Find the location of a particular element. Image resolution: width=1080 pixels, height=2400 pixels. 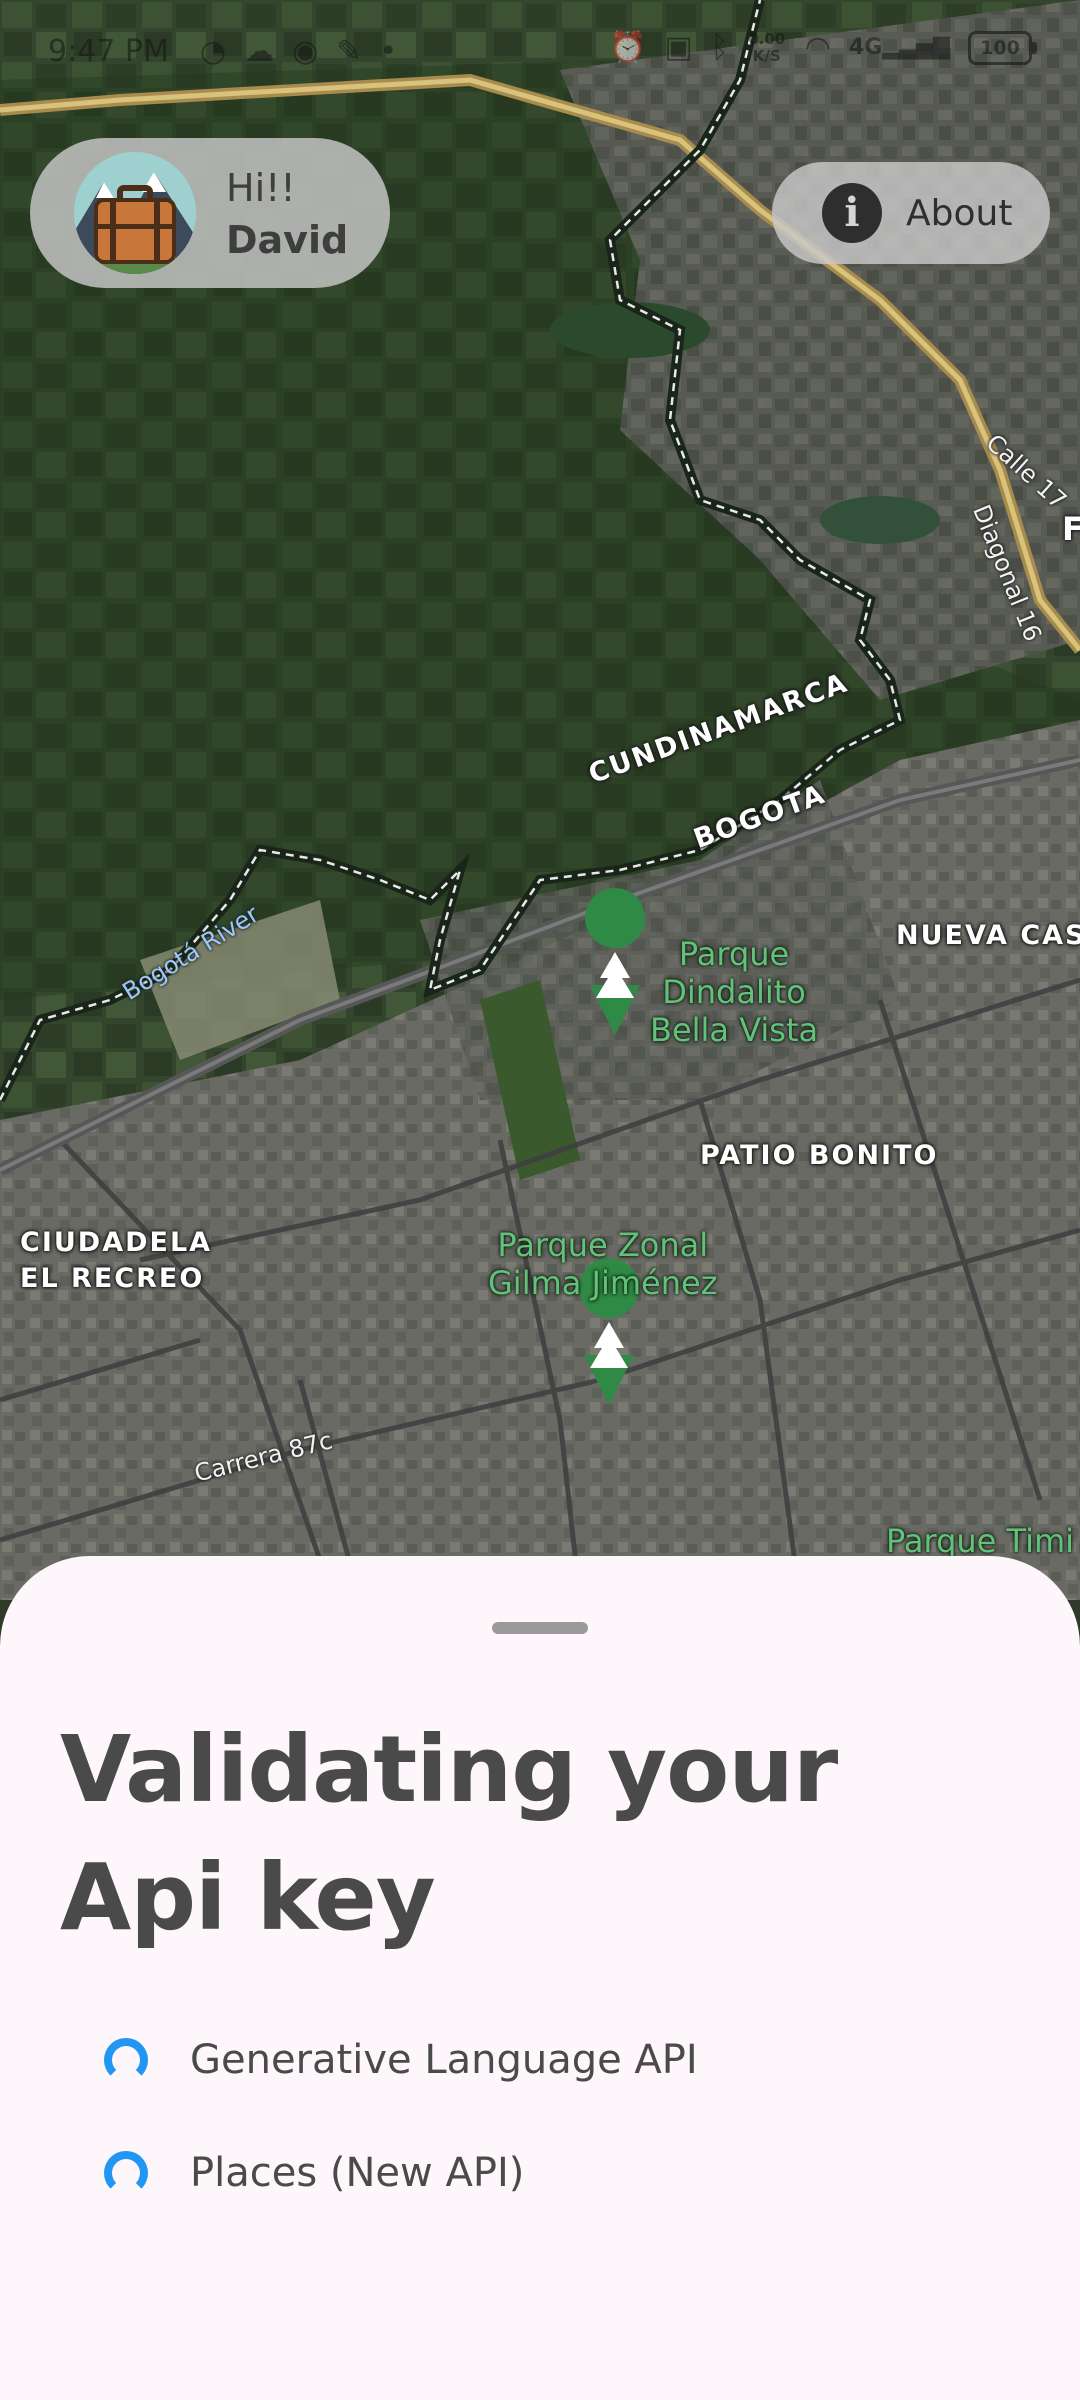

api-check-row: Places (New API) is located at coordinates (314, 2173).